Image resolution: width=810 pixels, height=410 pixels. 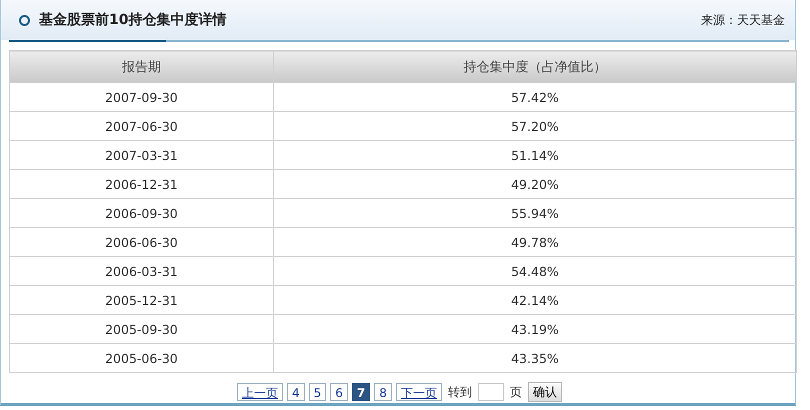 I want to click on table-cell: 2005-09-30, so click(x=142, y=329).